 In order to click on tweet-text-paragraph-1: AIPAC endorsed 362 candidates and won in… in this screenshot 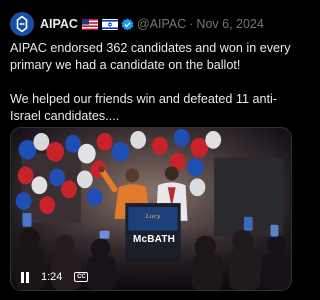, I will do `click(150, 56)`.